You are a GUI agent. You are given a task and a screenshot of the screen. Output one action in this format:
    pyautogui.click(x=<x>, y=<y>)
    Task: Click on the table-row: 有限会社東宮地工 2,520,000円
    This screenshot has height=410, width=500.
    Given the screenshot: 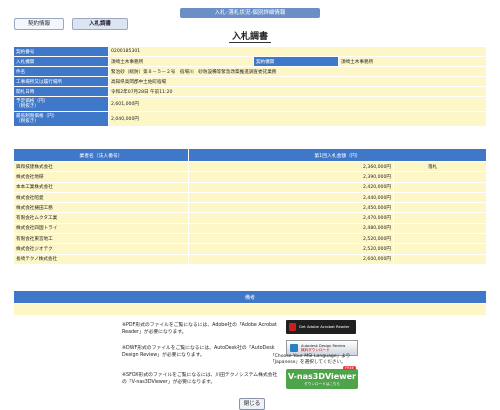 What is the action you would take?
    pyautogui.click(x=250, y=239)
    